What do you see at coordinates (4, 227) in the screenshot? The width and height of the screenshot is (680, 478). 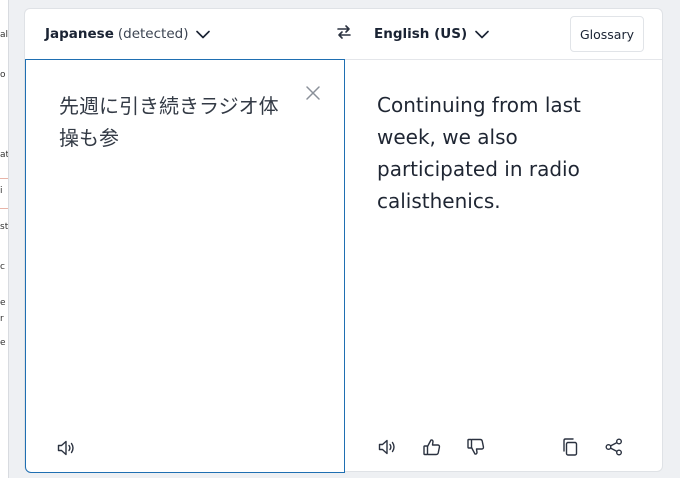 I see `background-text-fragment: st` at bounding box center [4, 227].